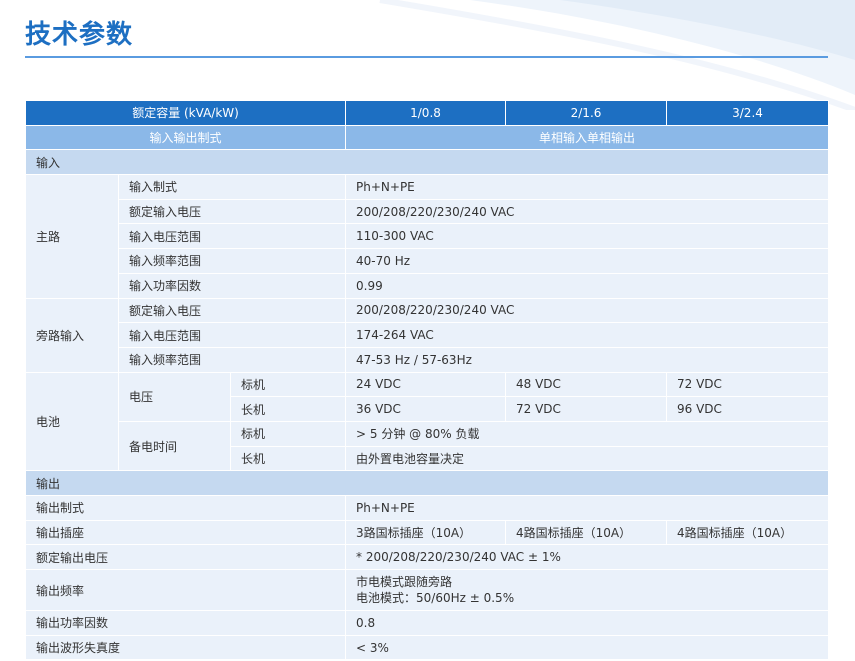 This screenshot has width=855, height=661. What do you see at coordinates (174, 396) in the screenshot?
I see `battery-voltage-label: 电压` at bounding box center [174, 396].